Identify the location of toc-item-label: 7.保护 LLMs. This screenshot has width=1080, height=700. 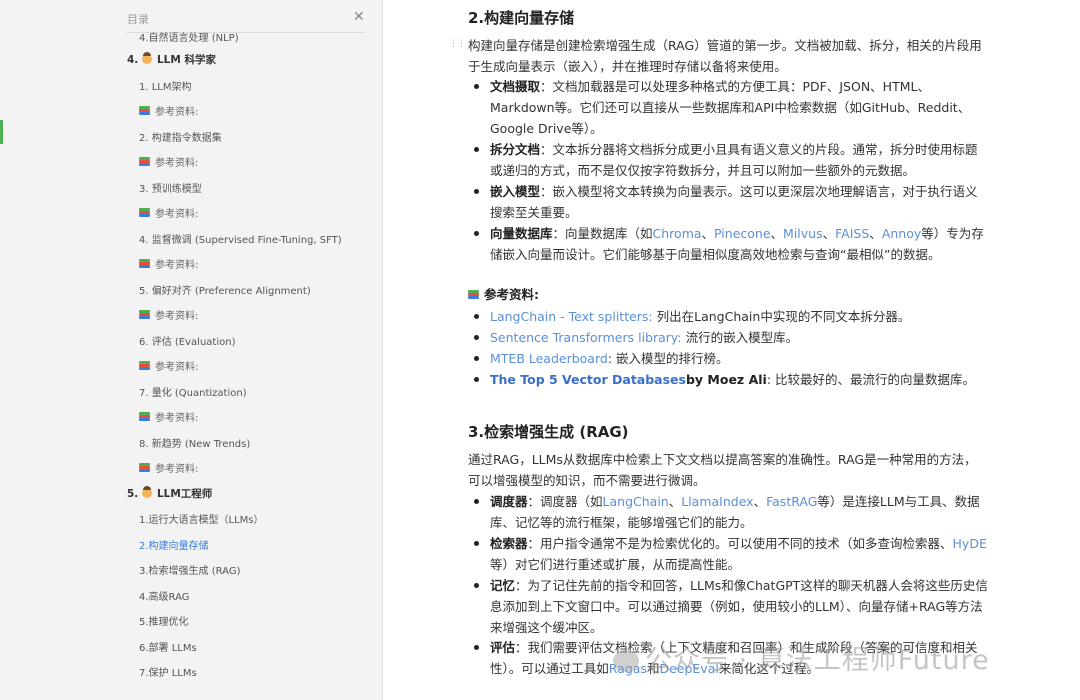
(168, 673).